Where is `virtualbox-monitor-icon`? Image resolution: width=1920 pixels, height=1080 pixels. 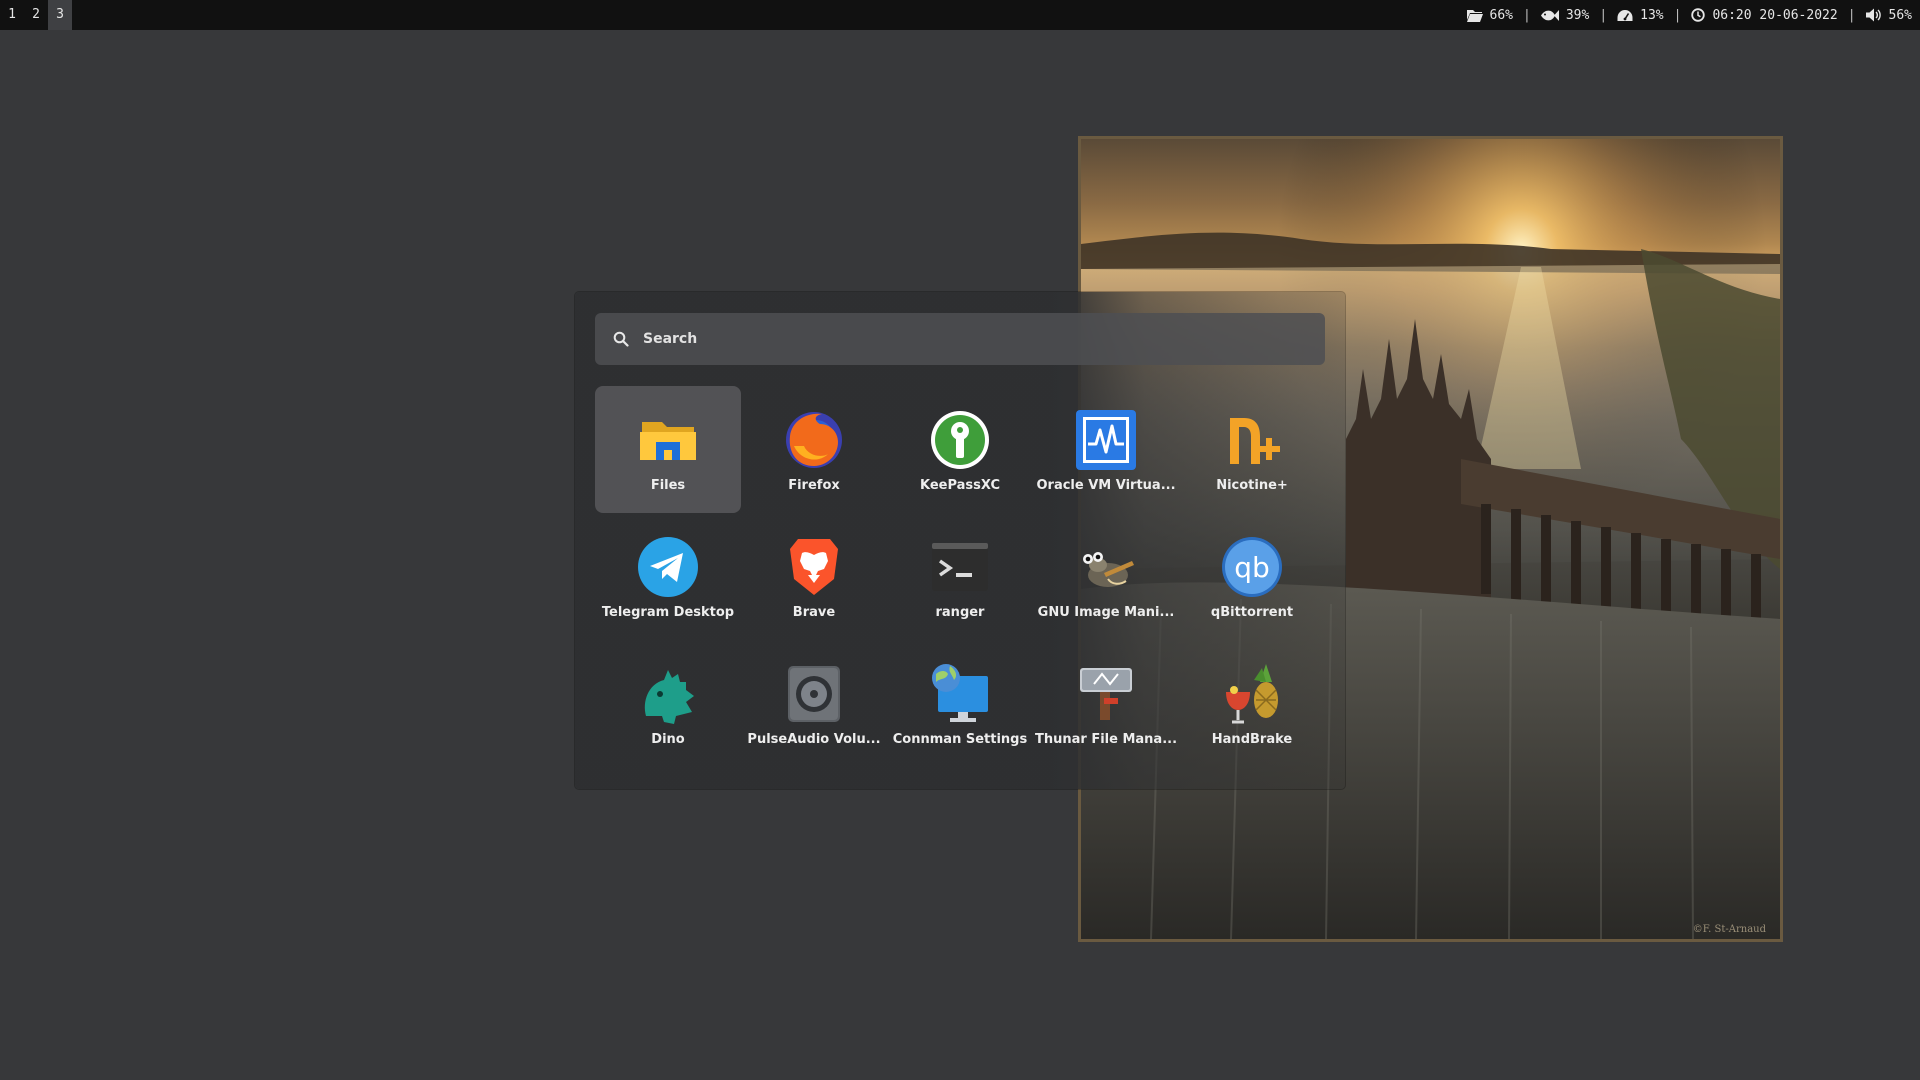 virtualbox-monitor-icon is located at coordinates (1106, 440).